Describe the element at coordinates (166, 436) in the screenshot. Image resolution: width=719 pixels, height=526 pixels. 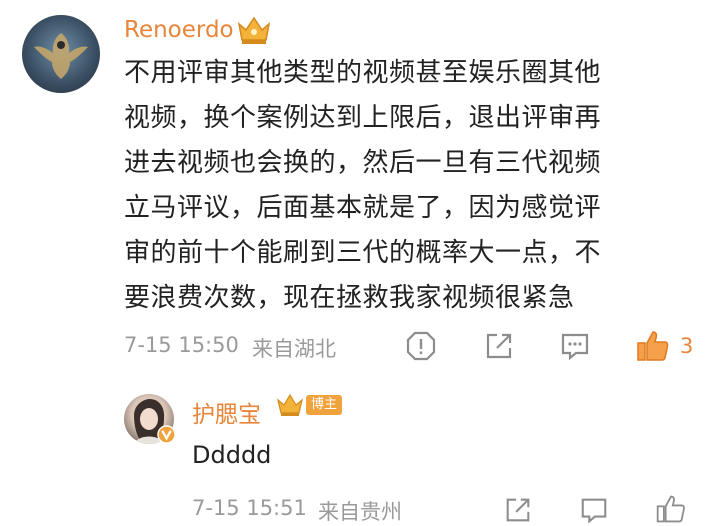
I see `verified-icon` at that location.